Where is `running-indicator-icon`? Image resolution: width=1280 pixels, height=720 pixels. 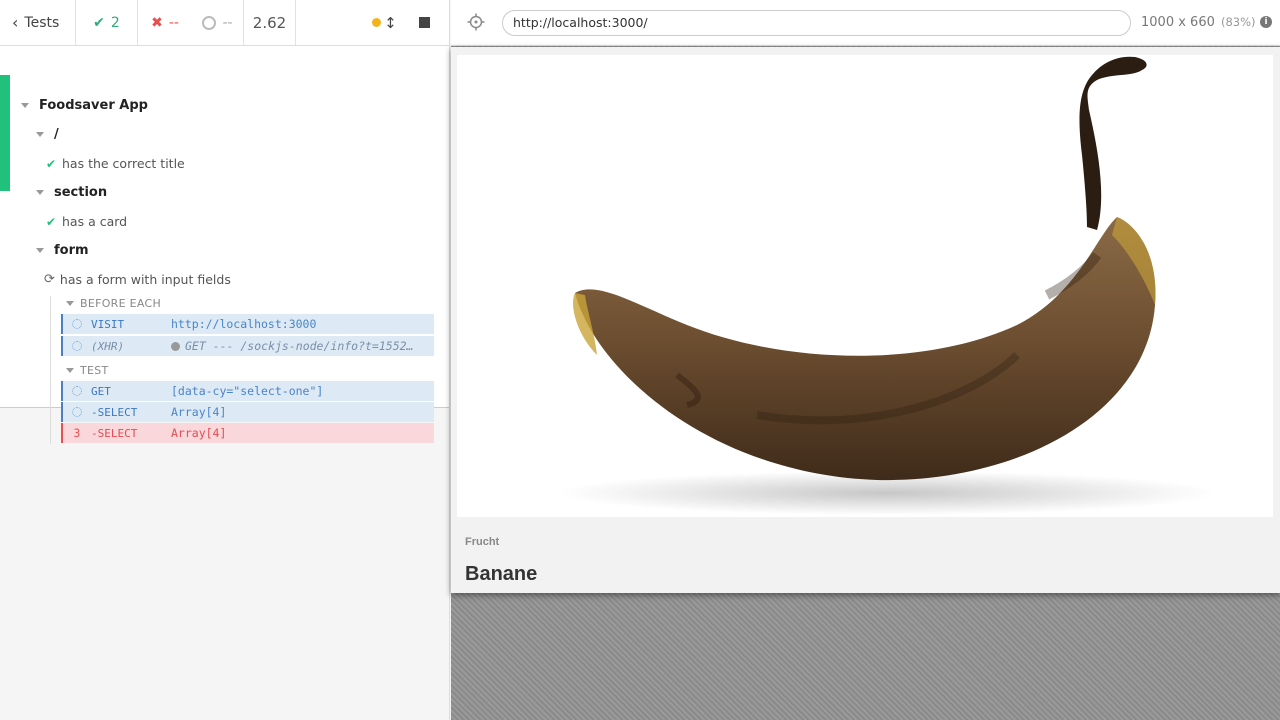 running-indicator-icon is located at coordinates (377, 22).